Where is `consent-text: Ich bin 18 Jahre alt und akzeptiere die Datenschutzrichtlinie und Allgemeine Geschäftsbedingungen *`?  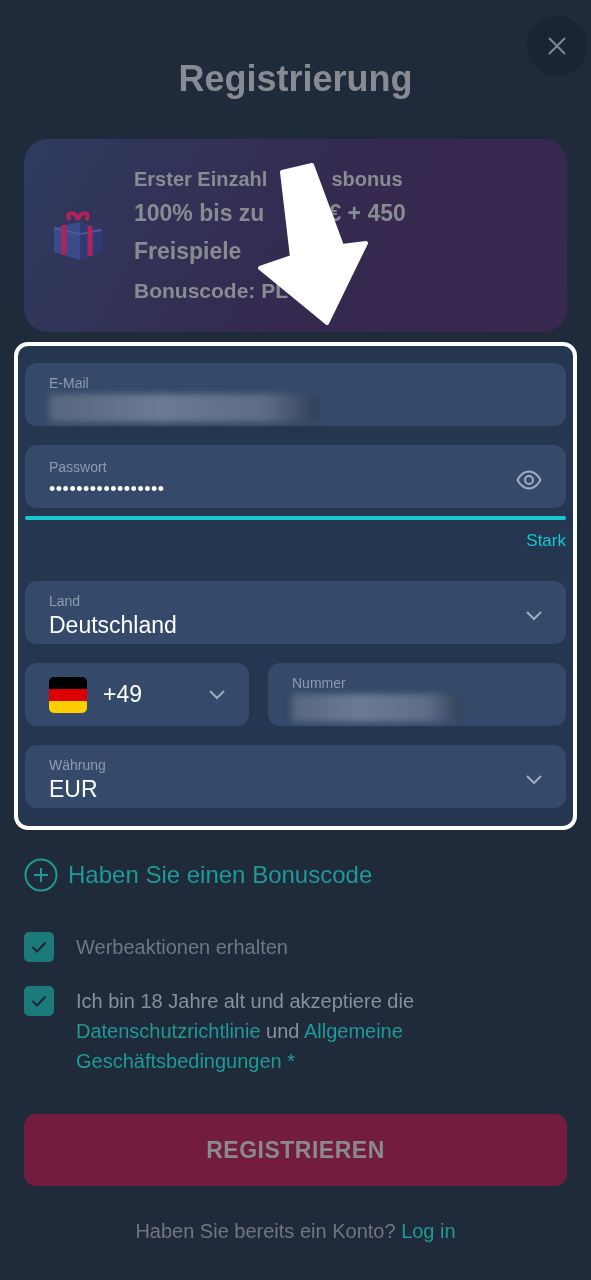
consent-text: Ich bin 18 Jahre alt und akzeptiere die Datenschutzrichtlinie und Allgemeine Geschäftsbedingungen * is located at coordinates (245, 1031).